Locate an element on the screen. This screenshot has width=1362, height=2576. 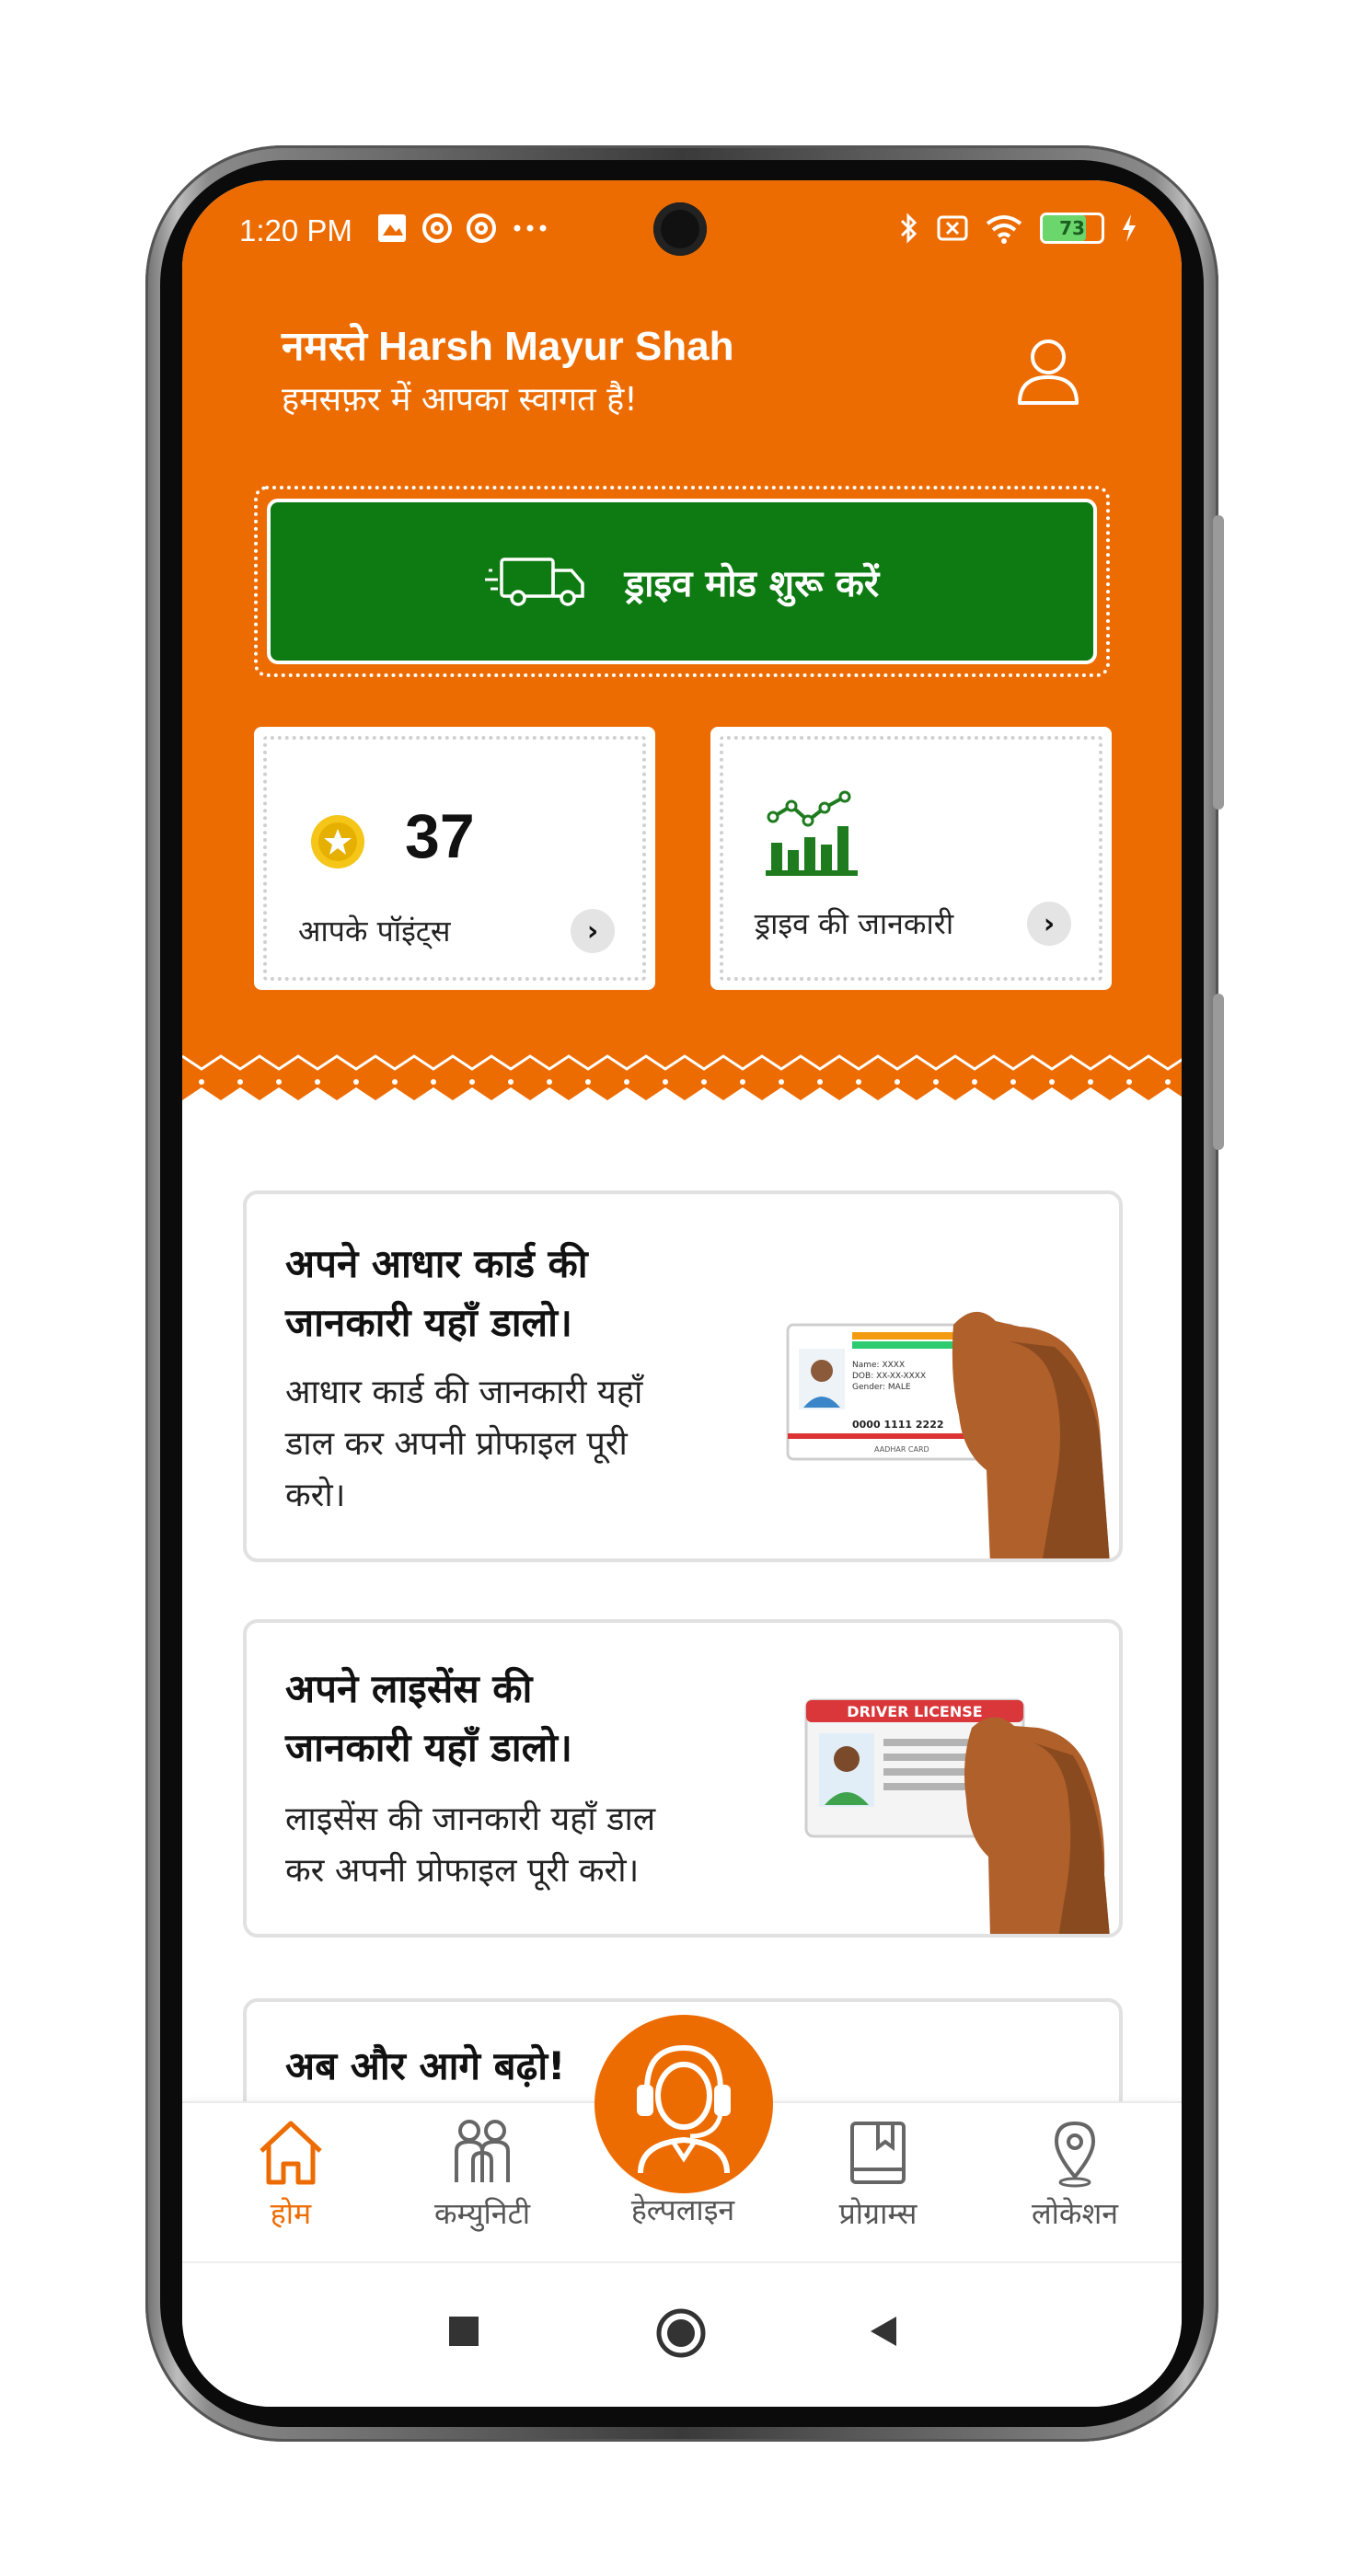
start-drive-mode-label: ड्राइव मोड शुरू करें is located at coordinates (752, 583).